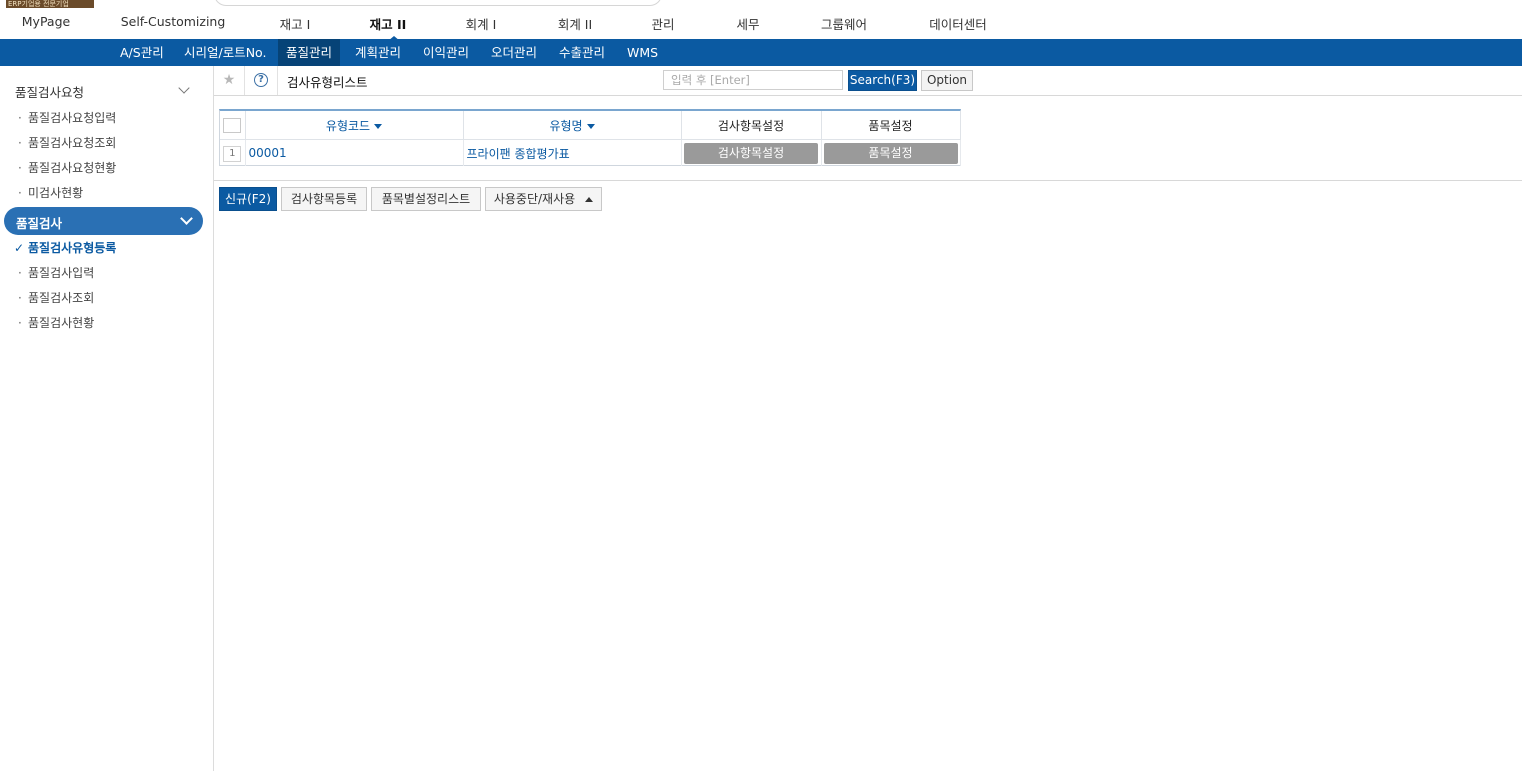 This screenshot has width=1522, height=771. I want to click on check-icon: ✓, so click(19, 248).